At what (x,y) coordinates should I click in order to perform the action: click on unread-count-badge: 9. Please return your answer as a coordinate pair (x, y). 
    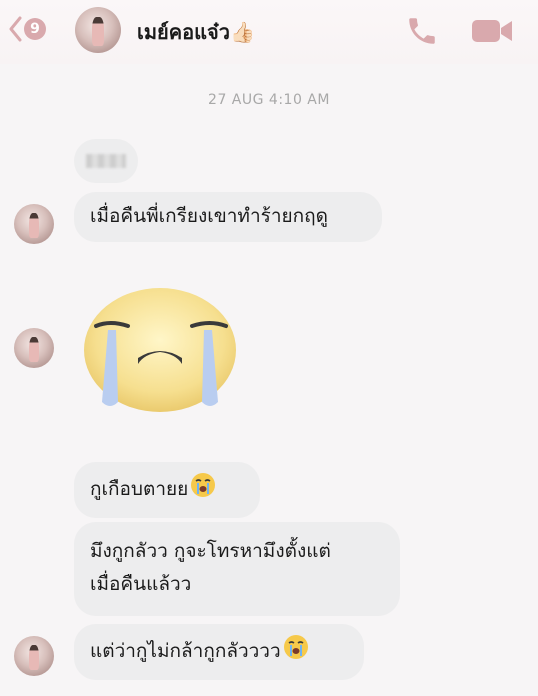
    Looking at the image, I should click on (35, 29).